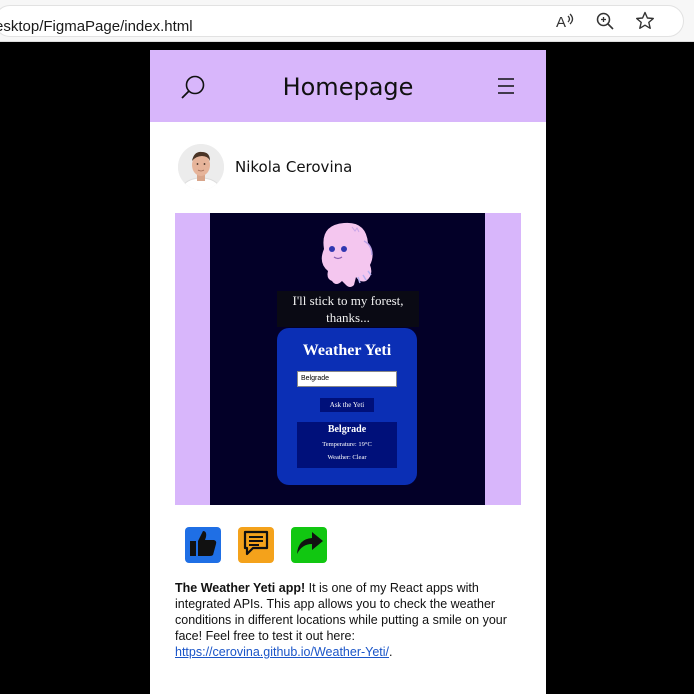 This screenshot has width=694, height=694. Describe the element at coordinates (605, 21) in the screenshot. I see `zoom-icon` at that location.